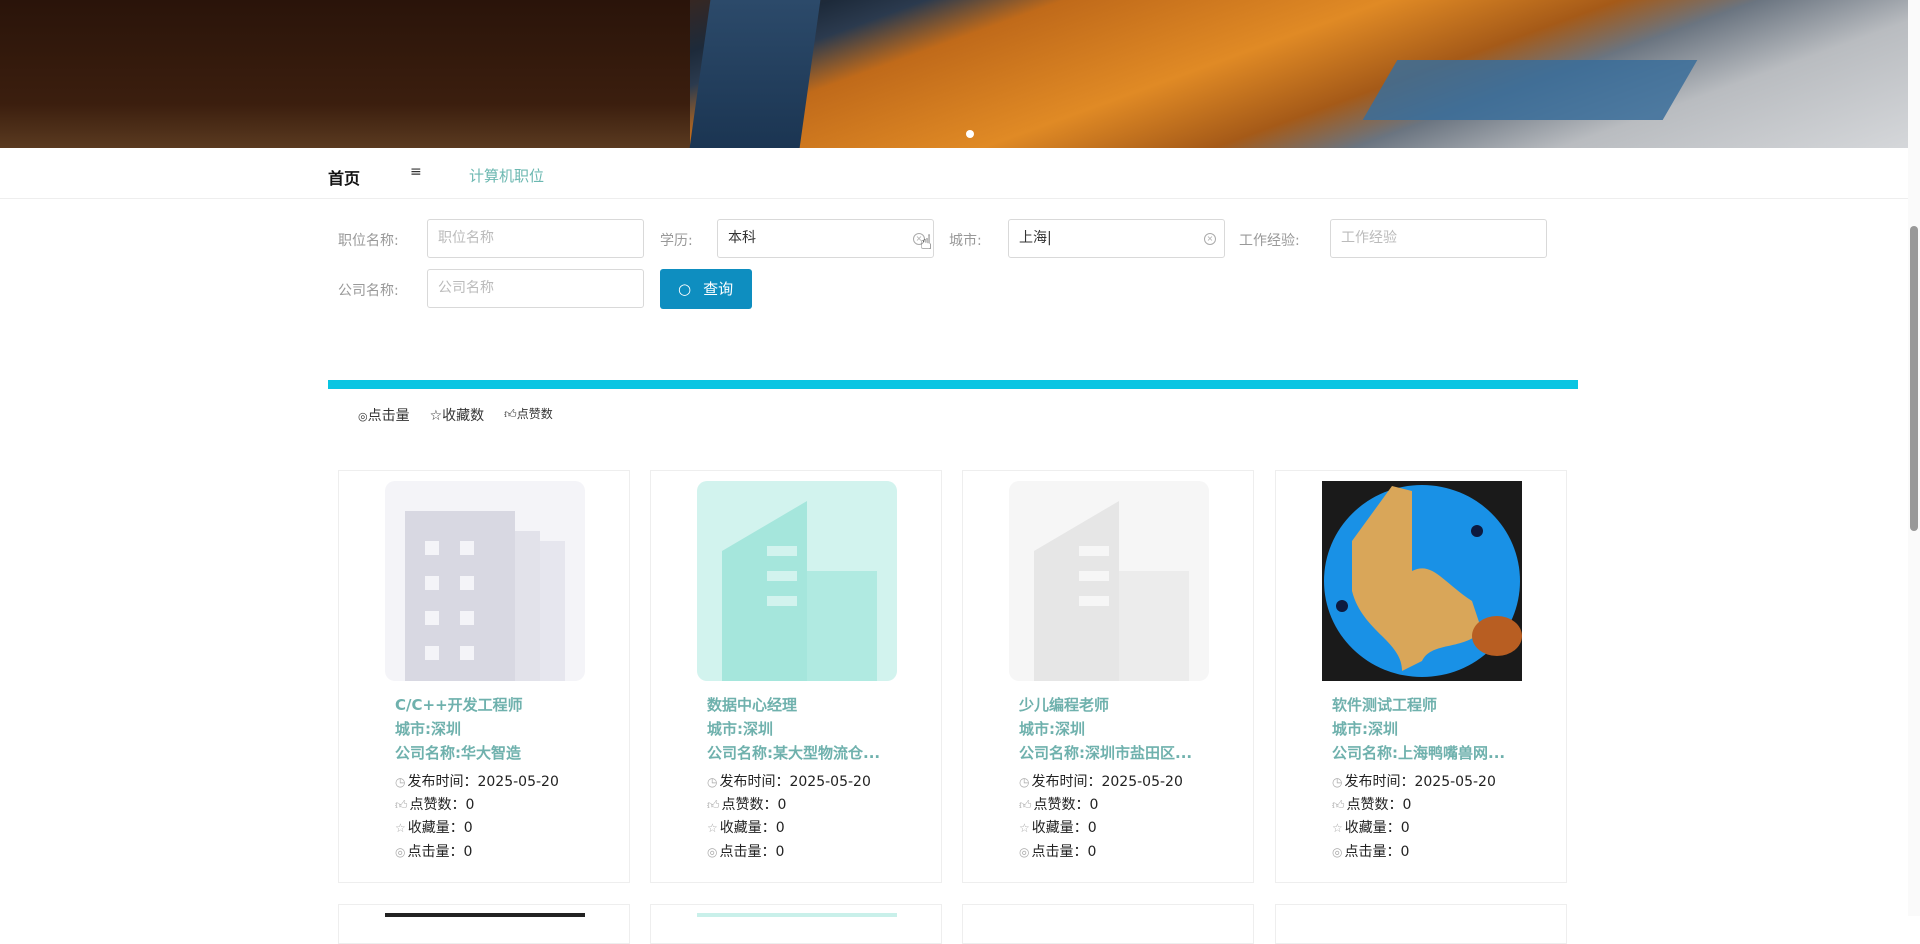 Image resolution: width=1920 pixels, height=944 pixels. I want to click on city-input: 上海| ×, so click(1116, 238).